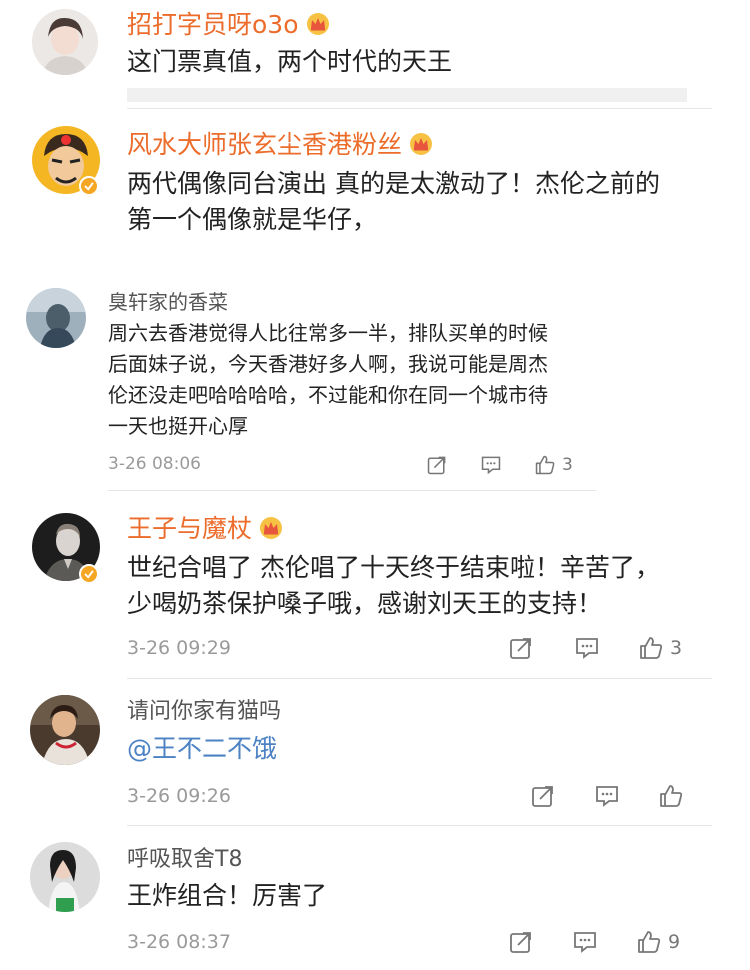  What do you see at coordinates (184, 860) in the screenshot?
I see `username: 呼吸取舍T8` at bounding box center [184, 860].